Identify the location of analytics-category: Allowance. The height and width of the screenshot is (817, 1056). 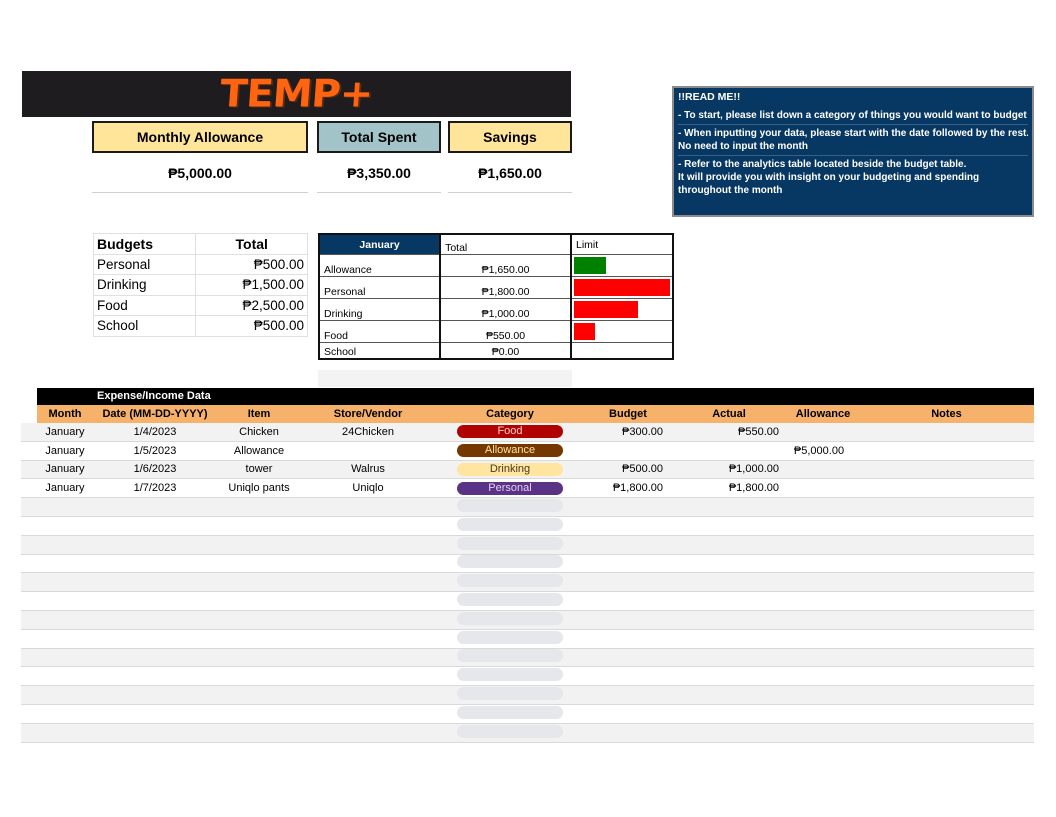
(380, 265).